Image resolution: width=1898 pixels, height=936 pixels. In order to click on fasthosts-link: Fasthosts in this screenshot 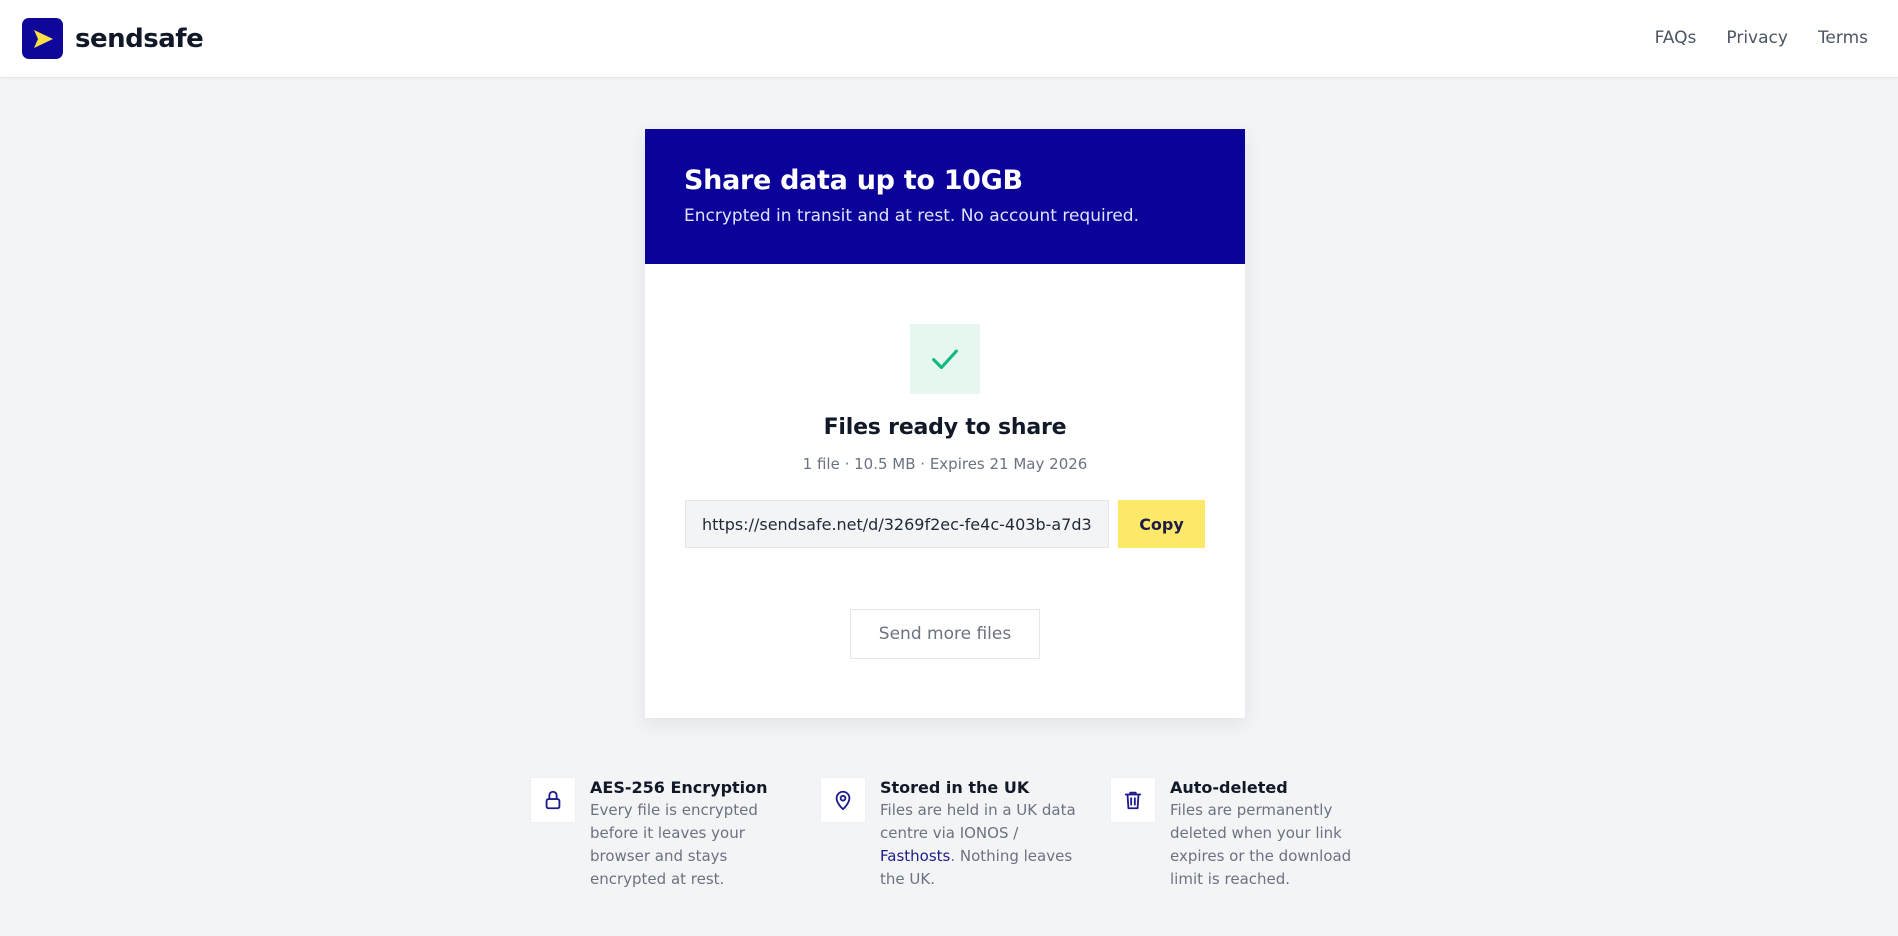, I will do `click(915, 856)`.